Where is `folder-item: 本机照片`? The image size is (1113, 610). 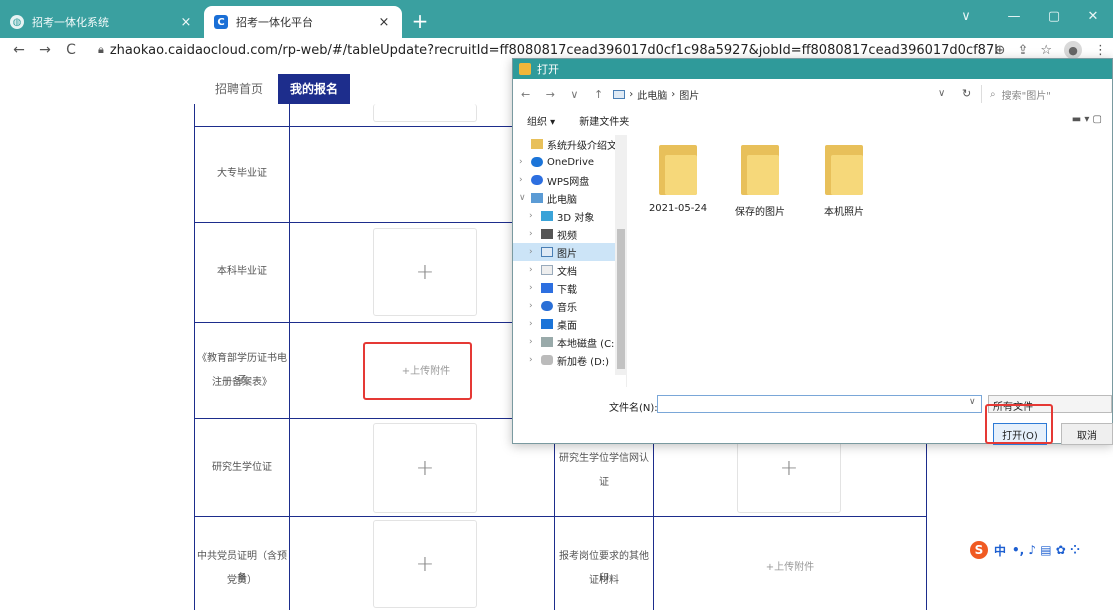
folder-item: 本机照片 is located at coordinates (844, 181).